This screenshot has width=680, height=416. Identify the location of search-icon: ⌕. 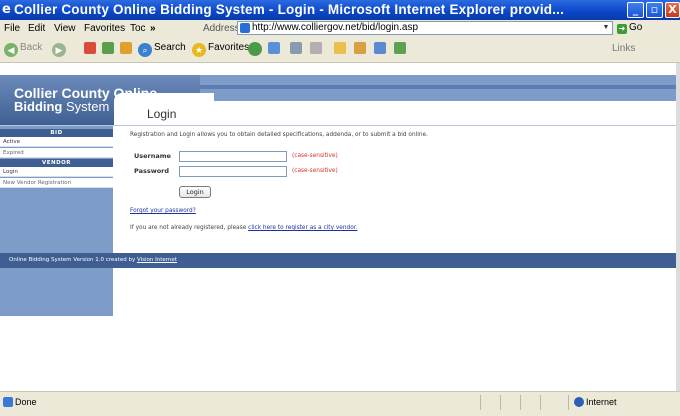
(145, 50).